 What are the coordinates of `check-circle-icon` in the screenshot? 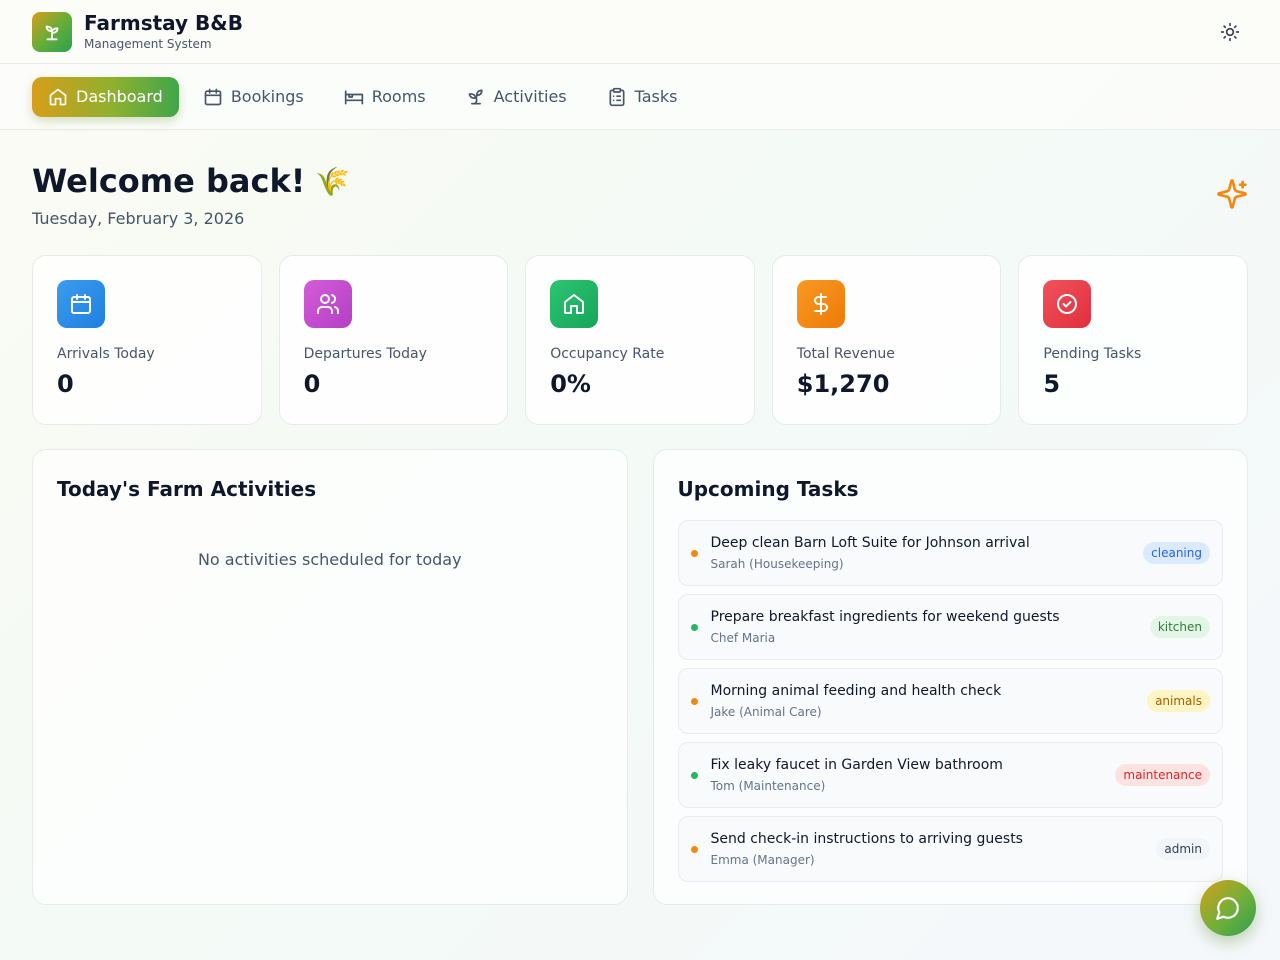 It's located at (1067, 304).